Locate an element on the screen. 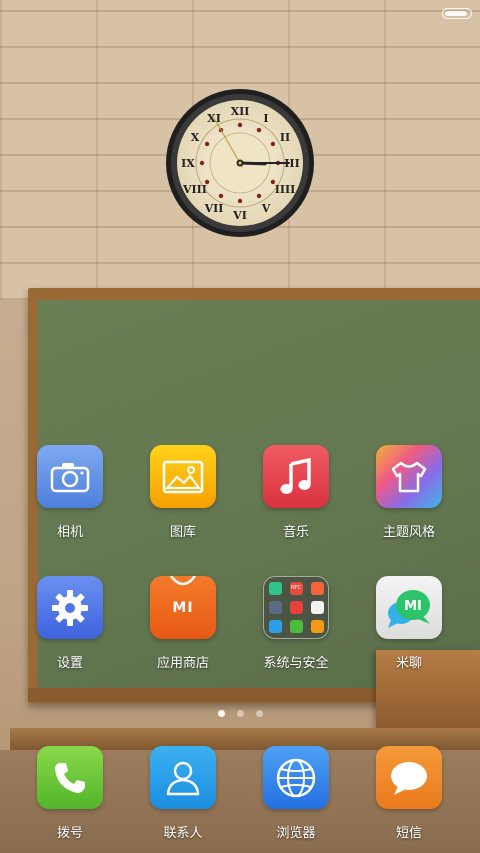  phone-icon is located at coordinates (70, 777).